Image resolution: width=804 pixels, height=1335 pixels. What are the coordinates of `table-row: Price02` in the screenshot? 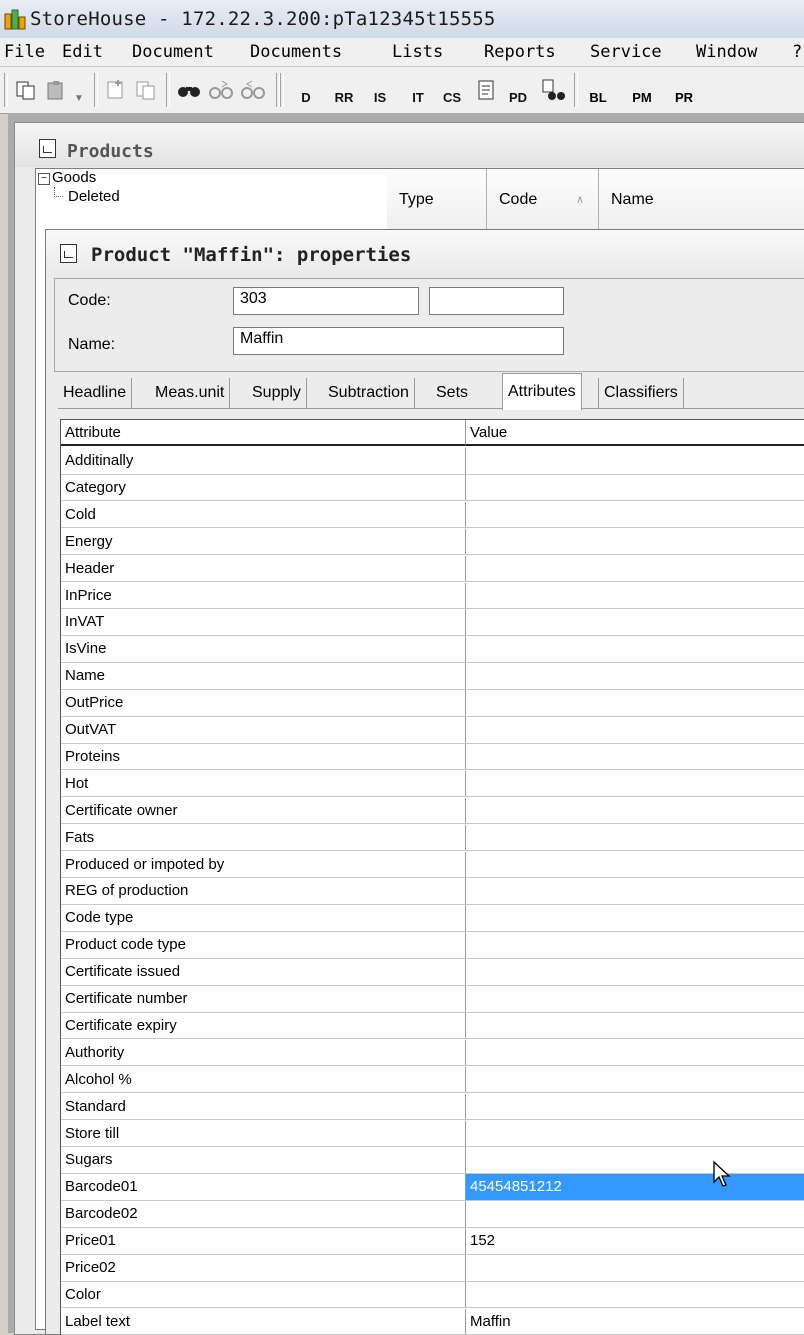 It's located at (432, 1268).